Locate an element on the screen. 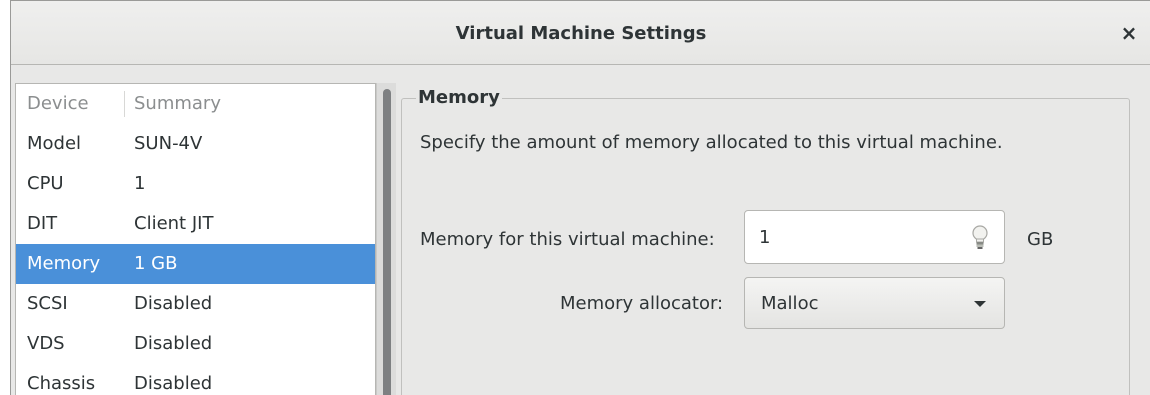 The width and height of the screenshot is (1150, 395). list-item-model: Model SUN-4V is located at coordinates (195, 144).